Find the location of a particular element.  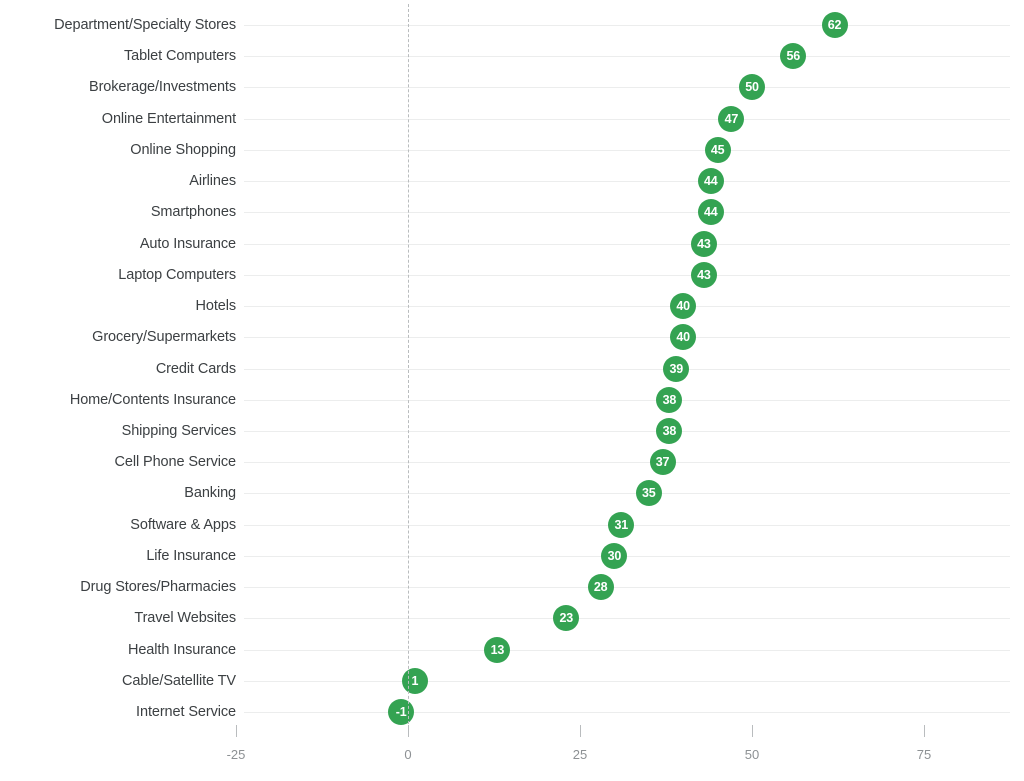

chart-row: Laptop Computers 43 is located at coordinates (512, 275).